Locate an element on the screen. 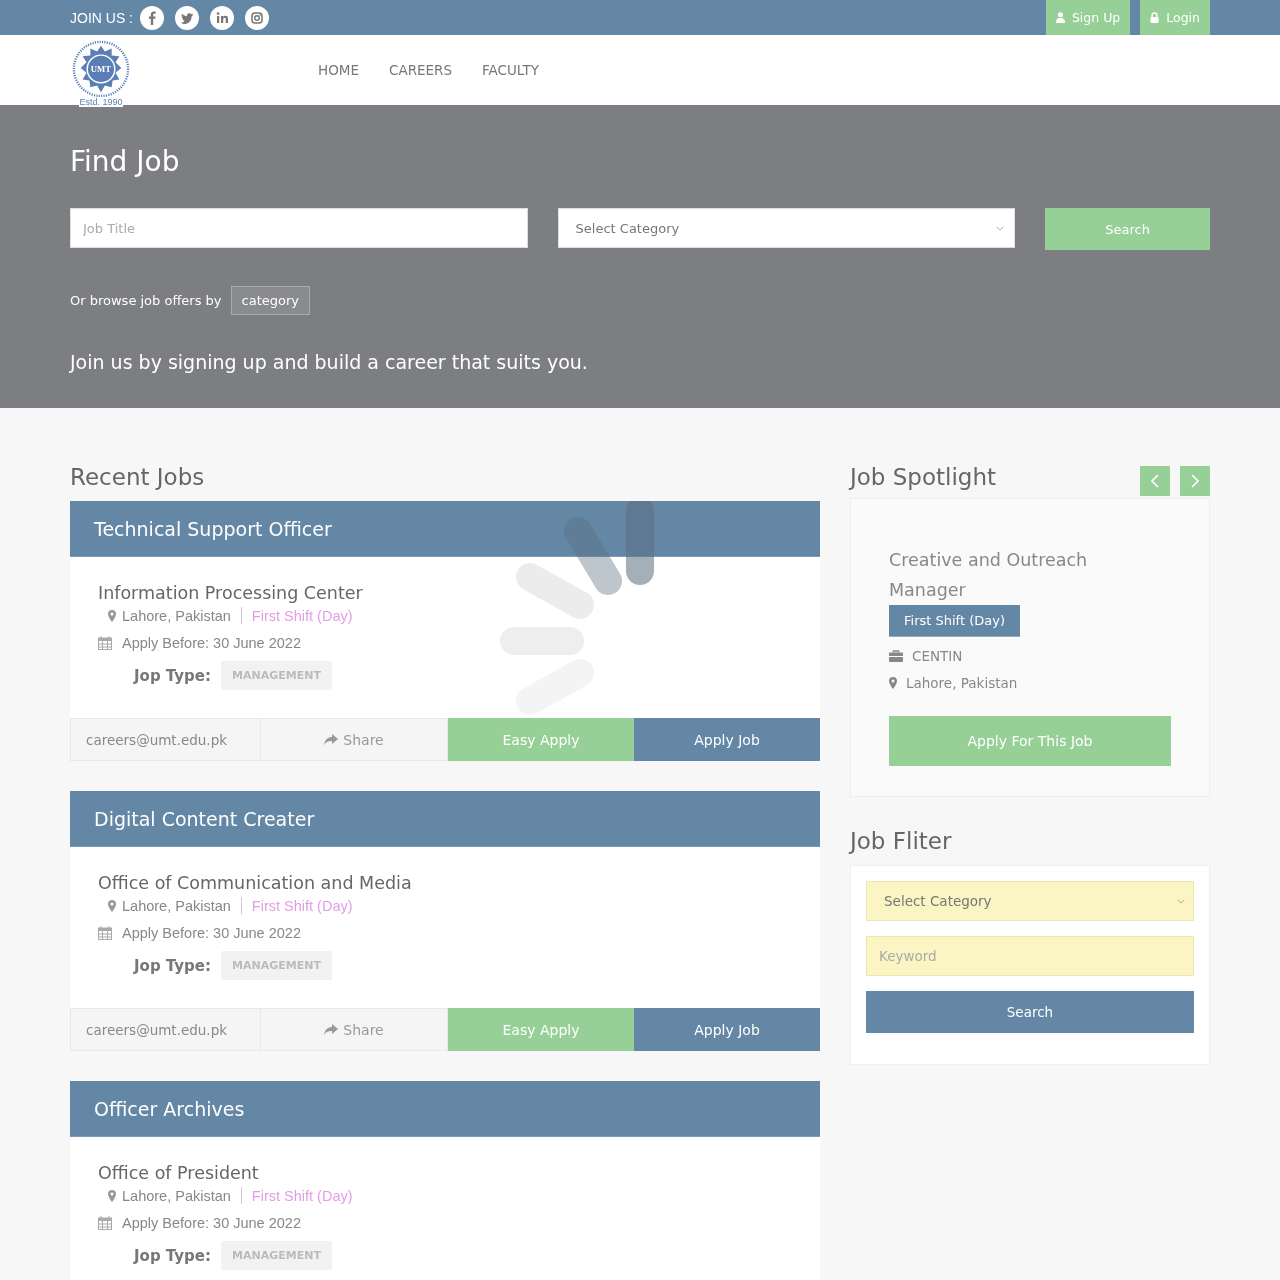  nav-link: FACULTY is located at coordinates (511, 70).